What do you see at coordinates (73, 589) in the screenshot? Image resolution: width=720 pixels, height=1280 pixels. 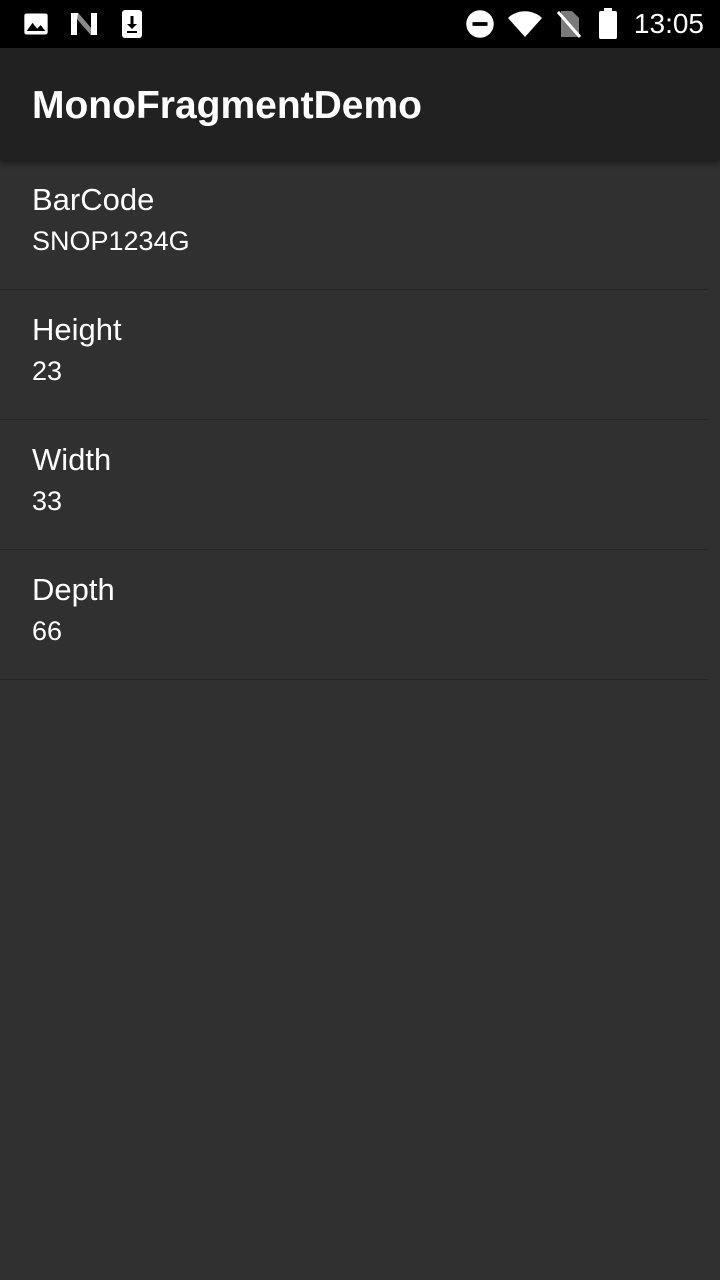 I see `item-label: Depth` at bounding box center [73, 589].